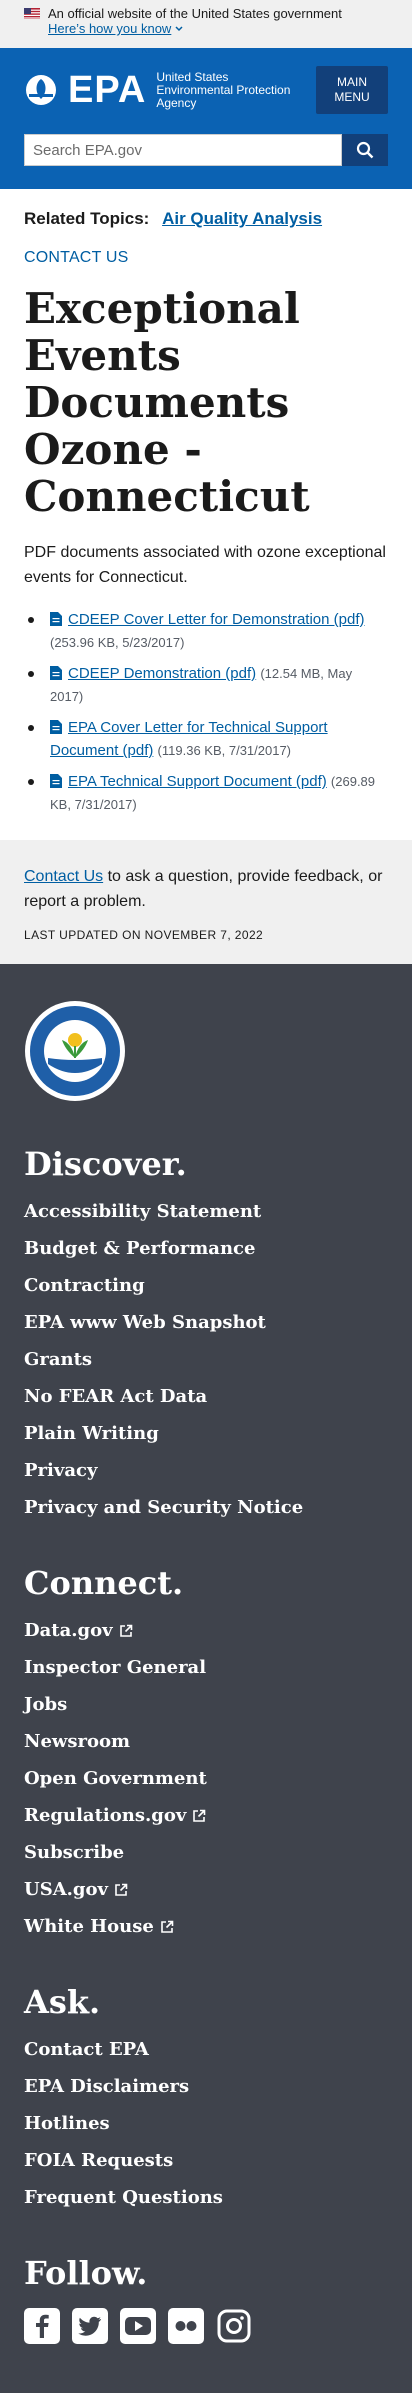 This screenshot has width=412, height=2393. What do you see at coordinates (352, 97) in the screenshot?
I see `main-menu-label-2: MENU` at bounding box center [352, 97].